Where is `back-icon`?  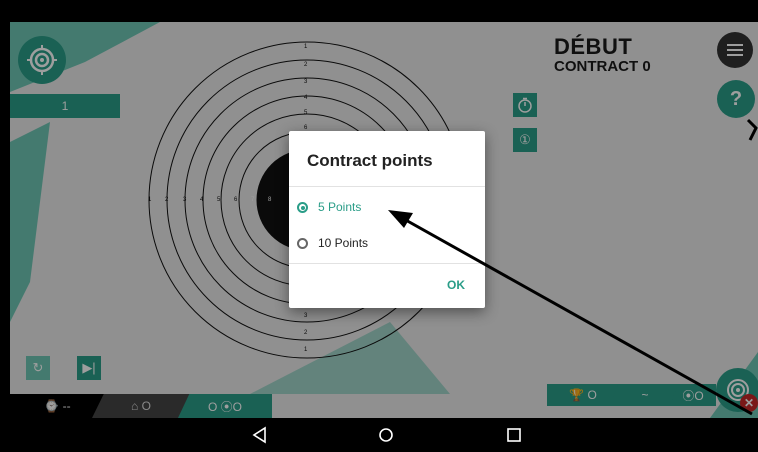 back-icon is located at coordinates (260, 435).